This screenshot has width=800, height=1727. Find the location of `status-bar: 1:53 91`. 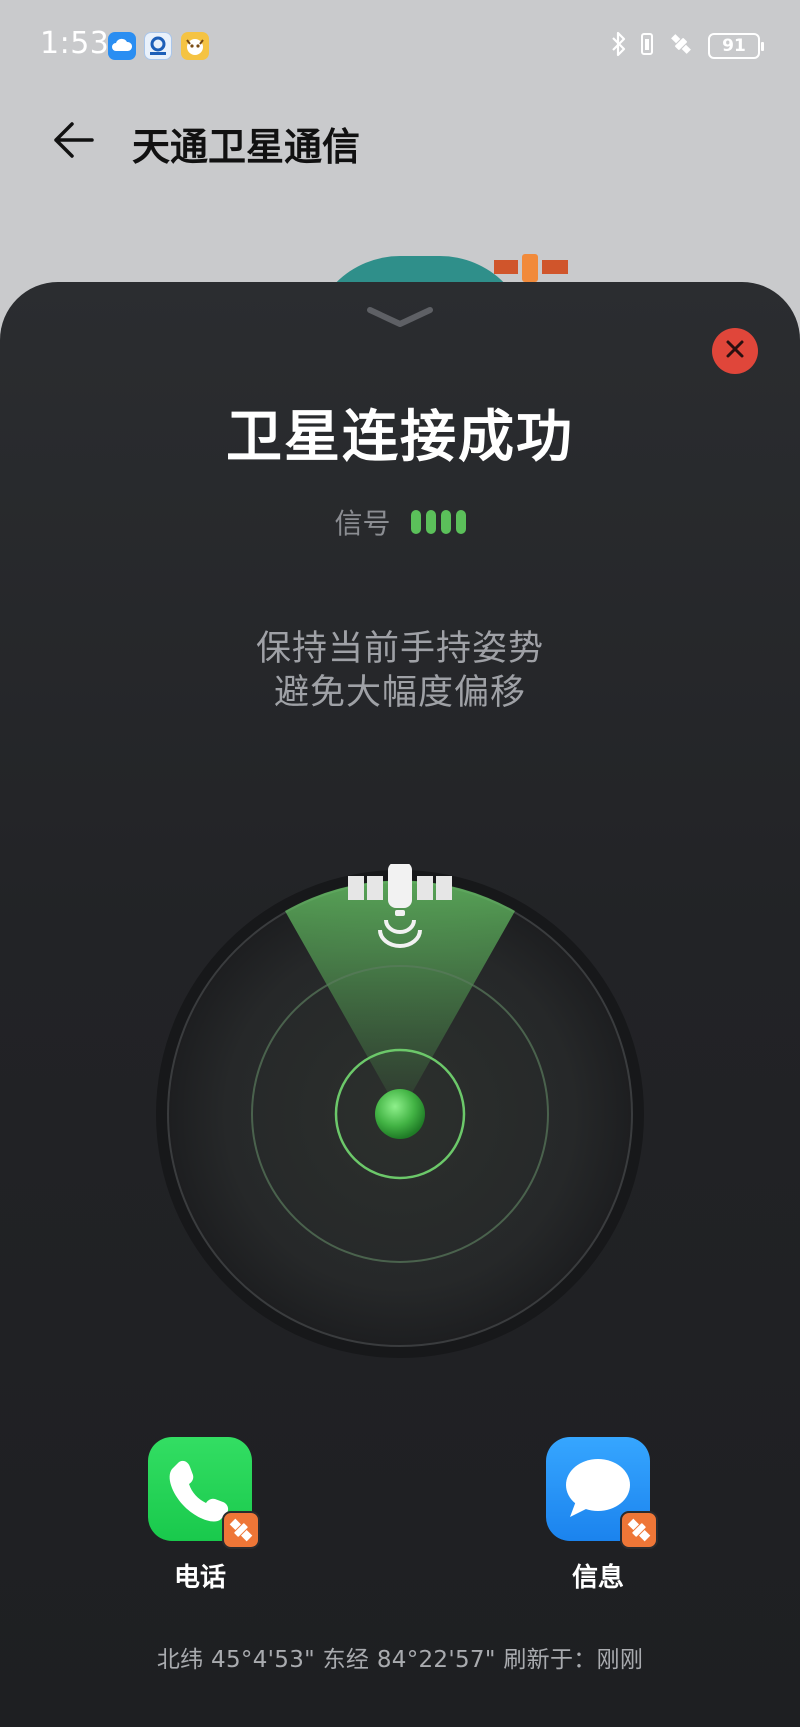

status-bar: 1:53 91 is located at coordinates (400, 45).